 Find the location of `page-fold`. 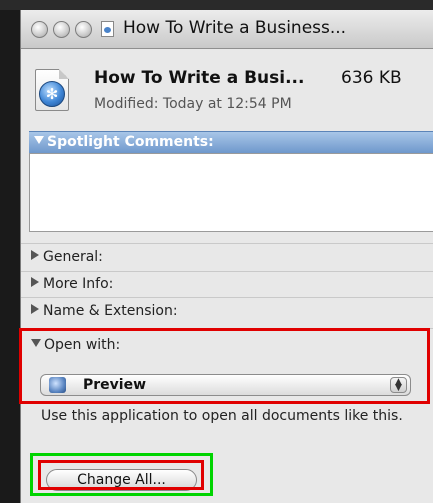

page-fold is located at coordinates (64, 74).